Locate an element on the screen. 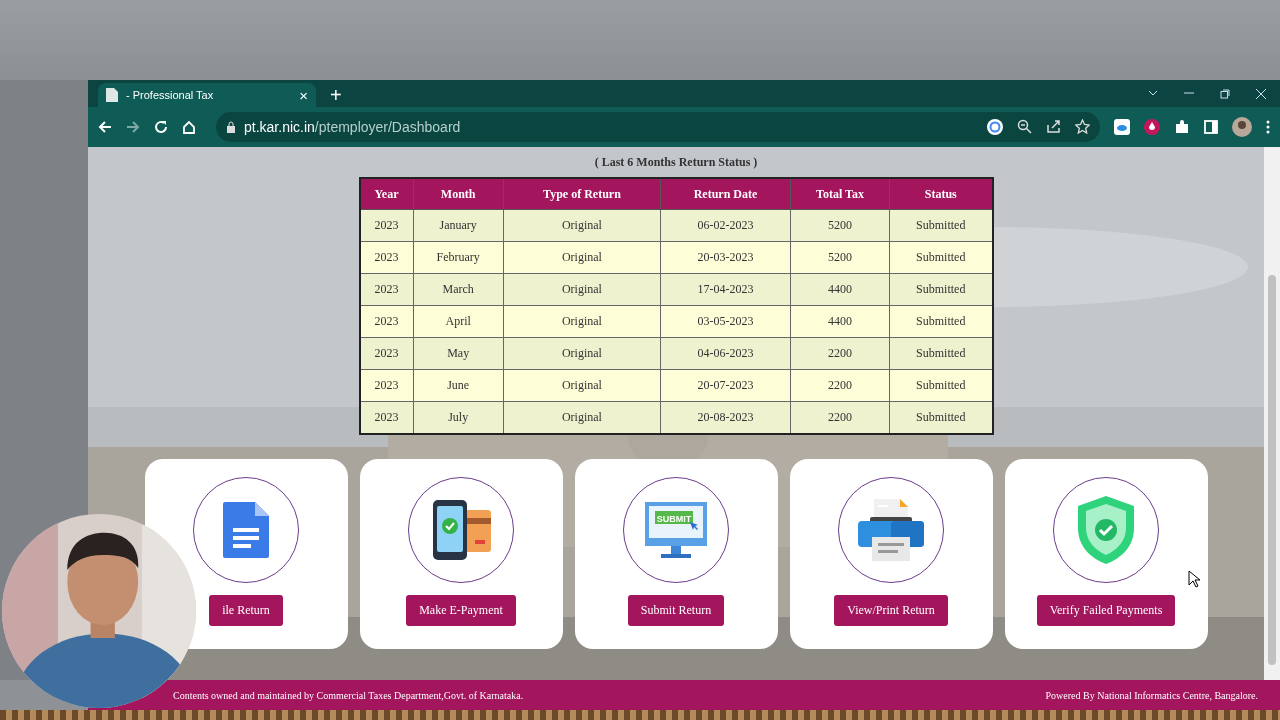  close-tab-button: × is located at coordinates (303, 95).